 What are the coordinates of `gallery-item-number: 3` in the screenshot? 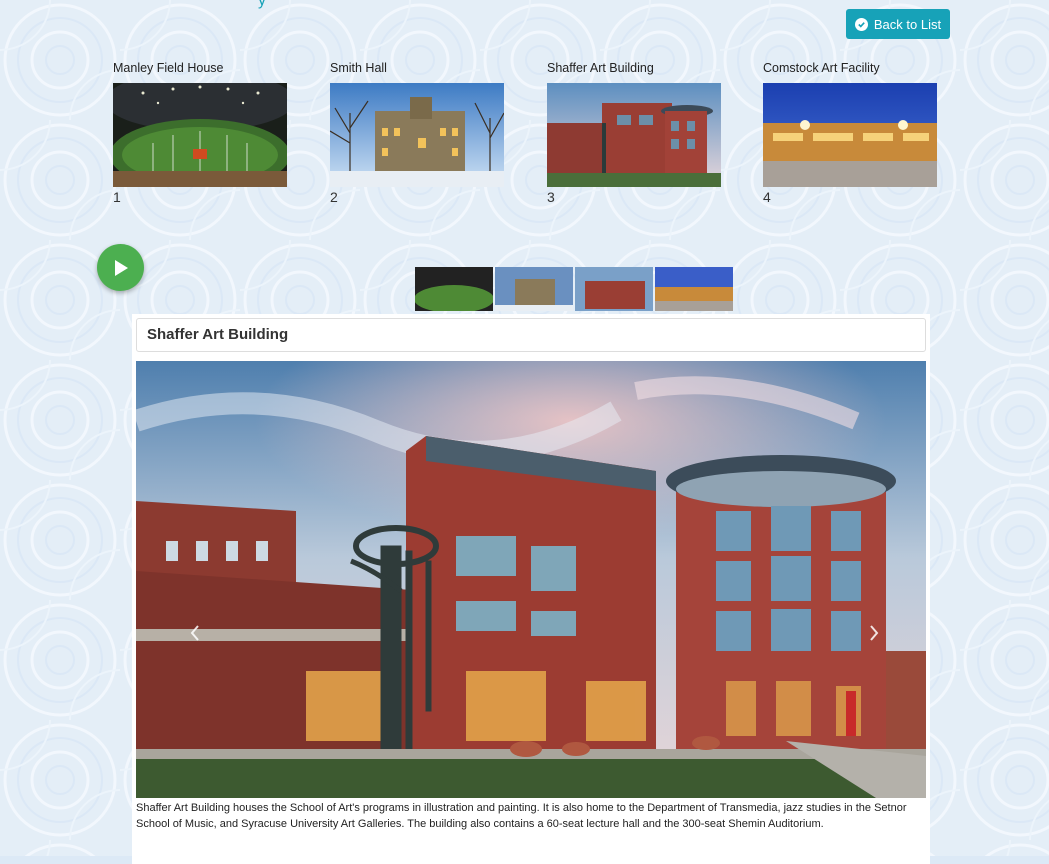 It's located at (551, 197).